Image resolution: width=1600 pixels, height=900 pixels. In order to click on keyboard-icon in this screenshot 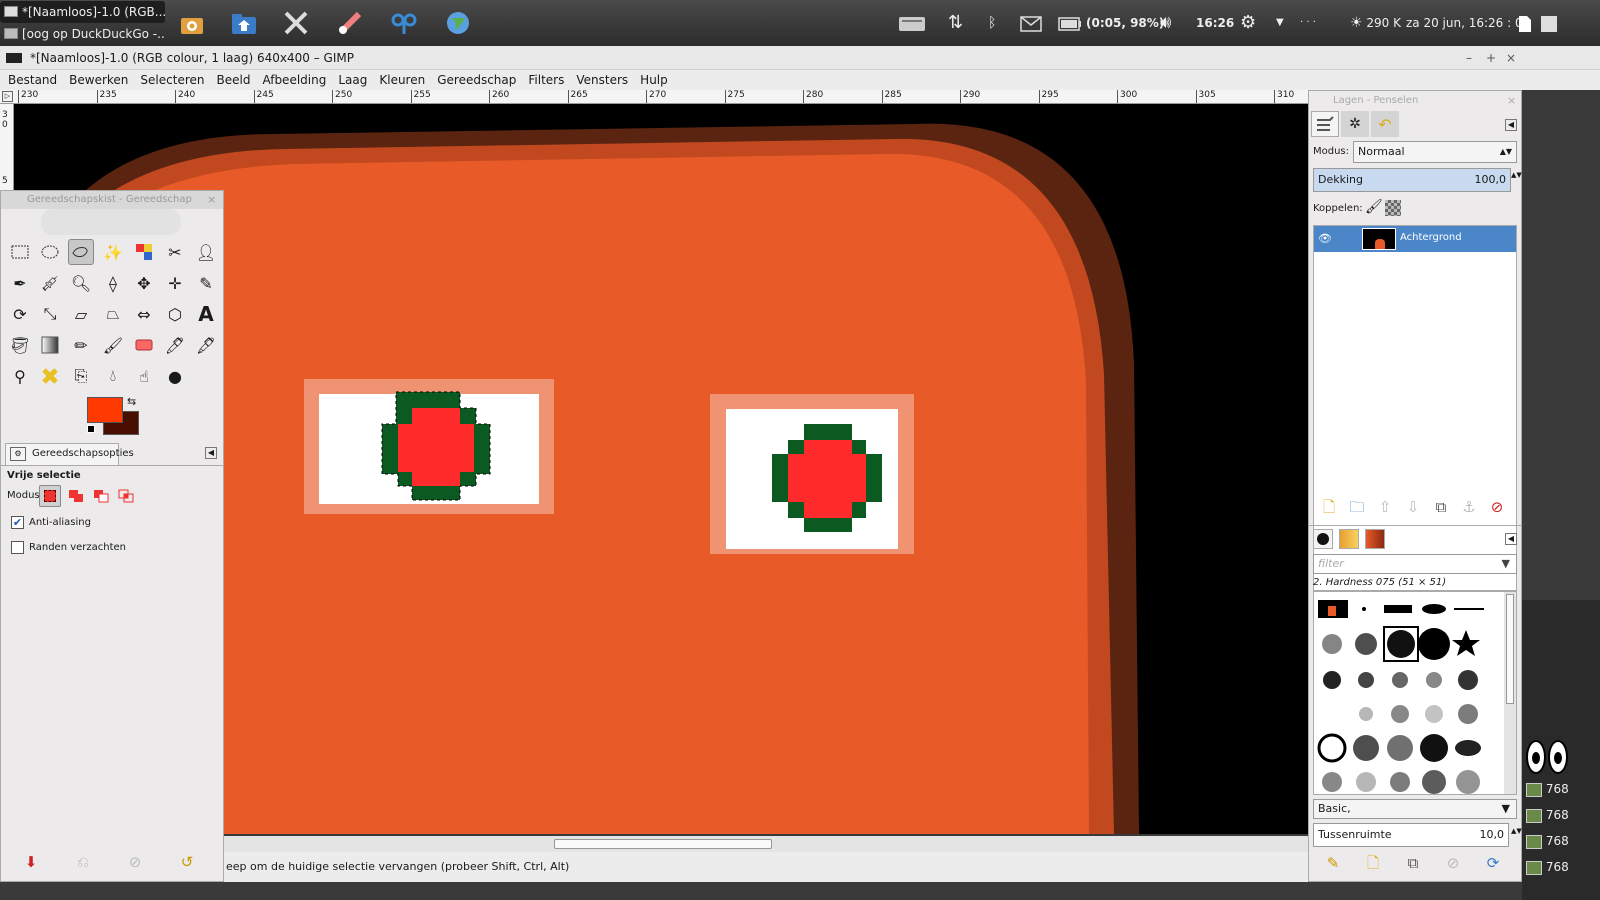, I will do `click(912, 23)`.